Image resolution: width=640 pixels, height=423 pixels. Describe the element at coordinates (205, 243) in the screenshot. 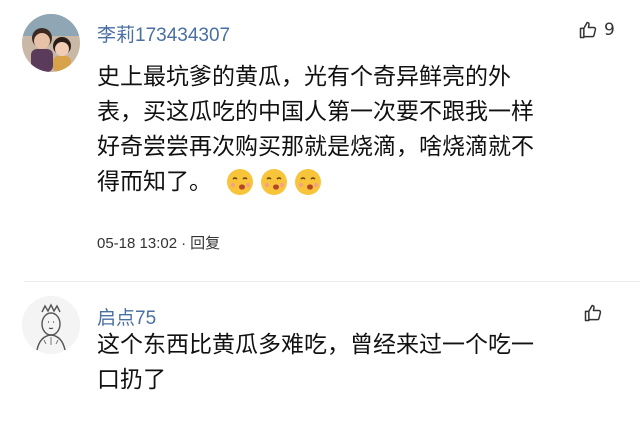

I see `reply-button: 回复` at that location.